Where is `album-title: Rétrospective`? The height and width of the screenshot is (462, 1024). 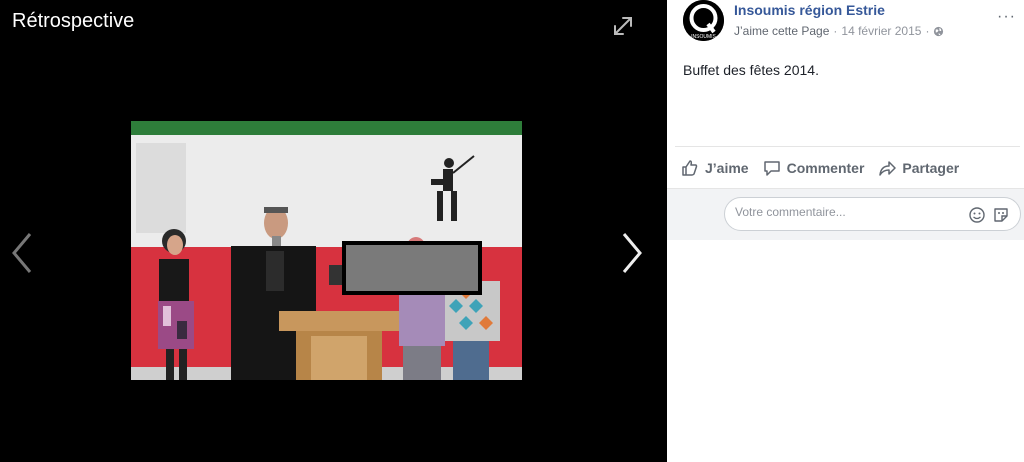 album-title: Rétrospective is located at coordinates (73, 21).